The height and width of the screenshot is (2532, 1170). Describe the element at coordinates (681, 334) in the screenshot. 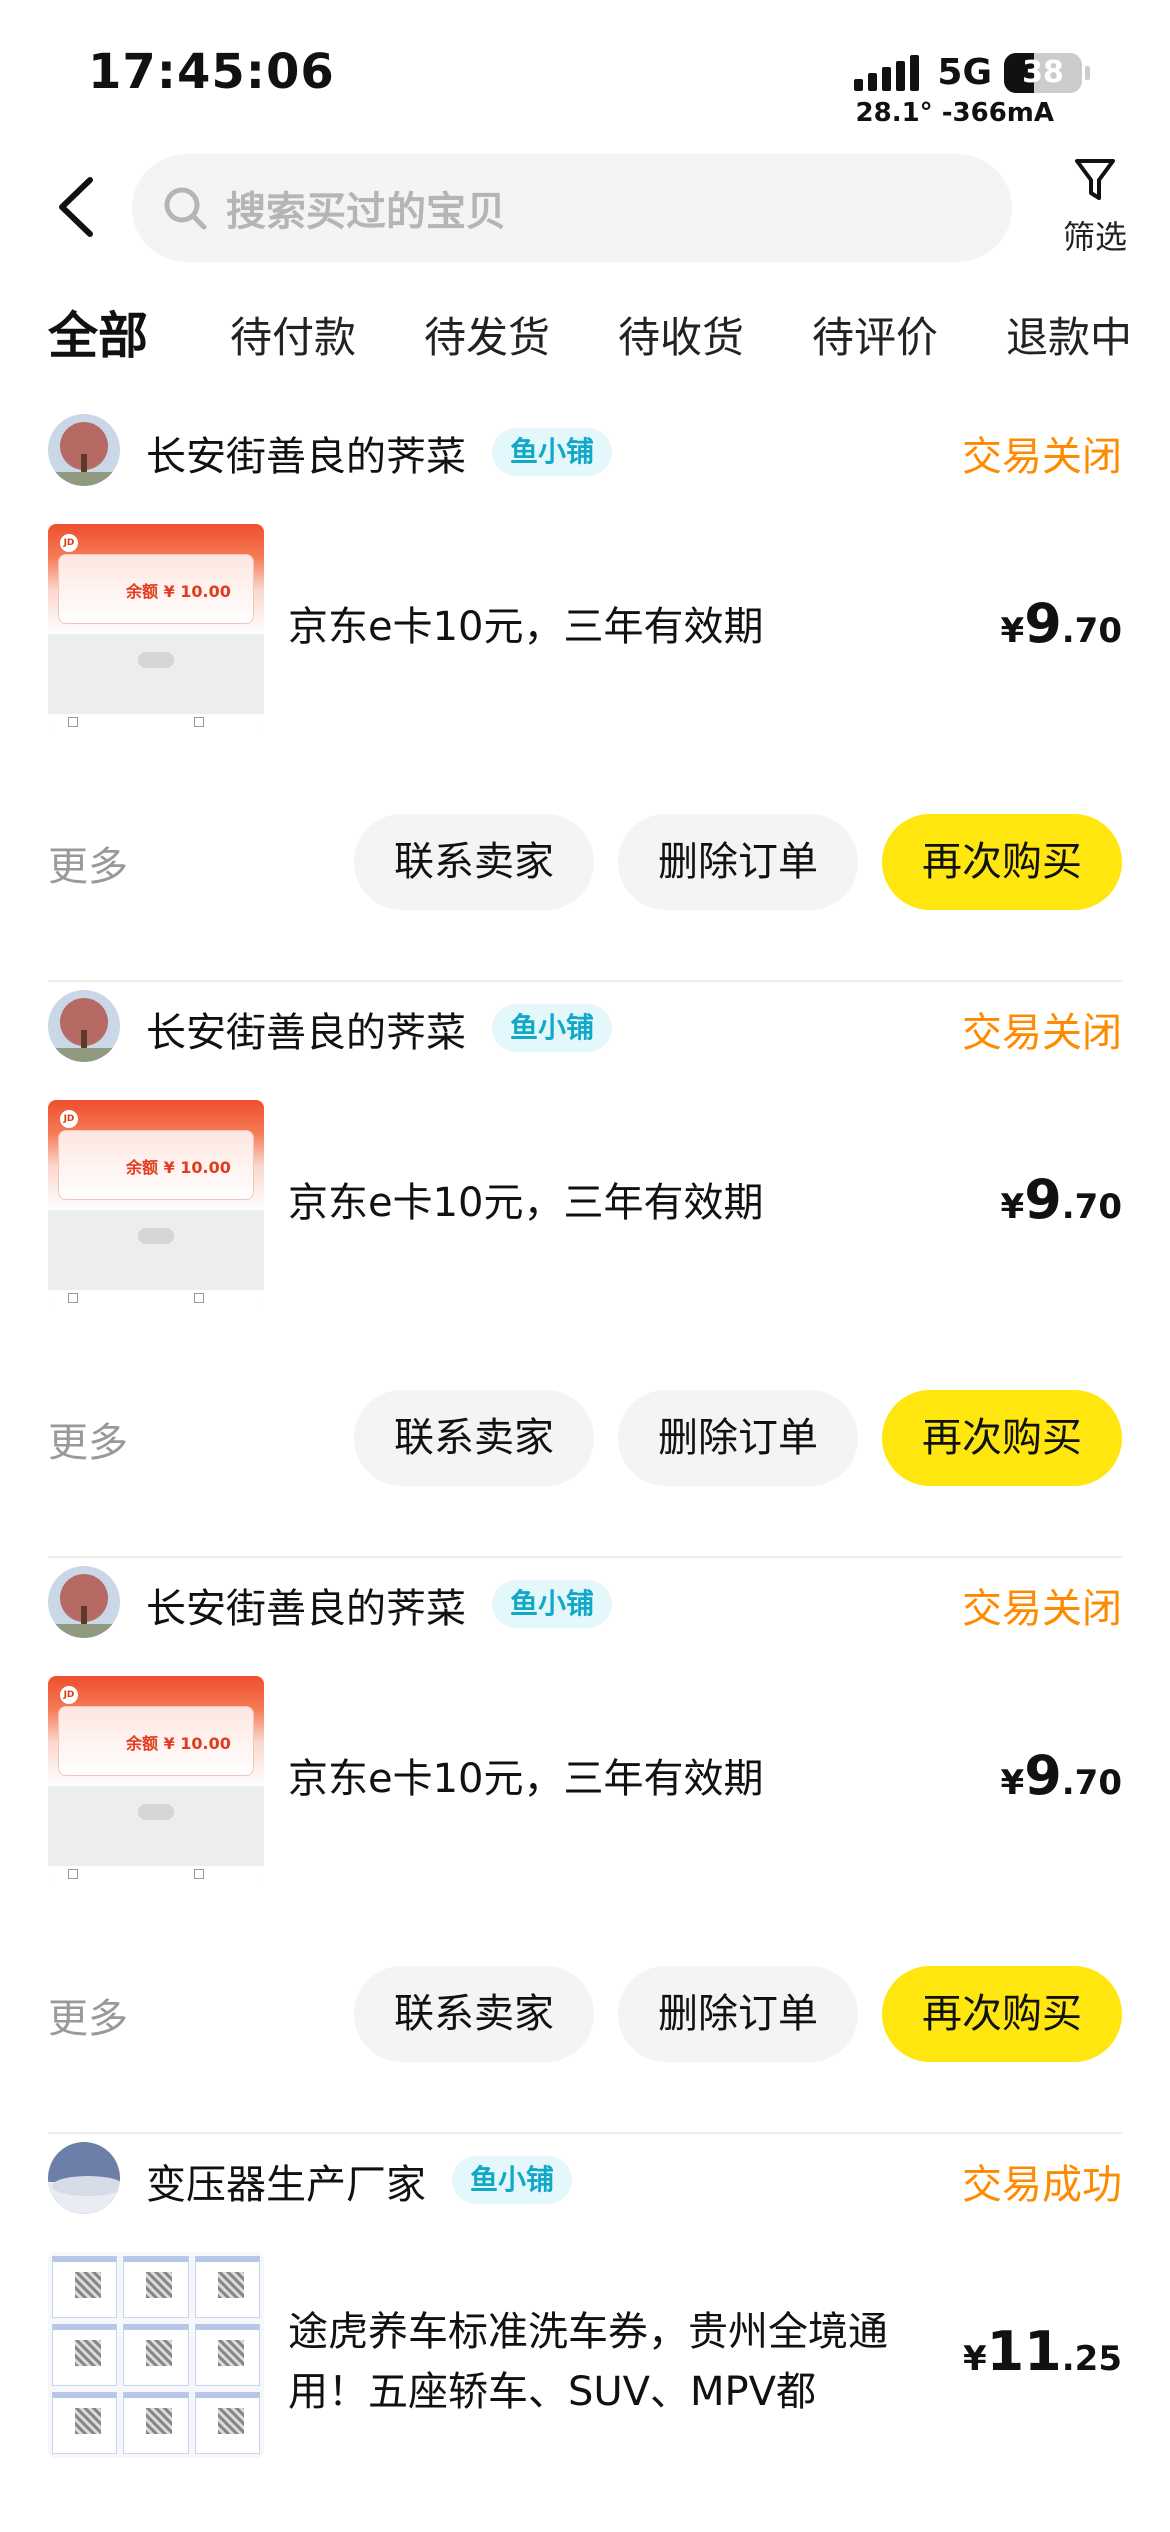

I see `tab-pending-receipt: 待收货` at that location.